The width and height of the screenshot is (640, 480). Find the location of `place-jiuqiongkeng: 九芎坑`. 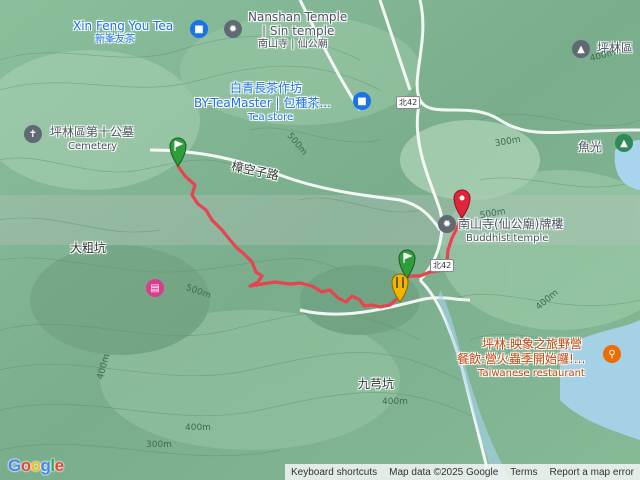

place-jiuqiongkeng: 九芎坑 is located at coordinates (376, 384).